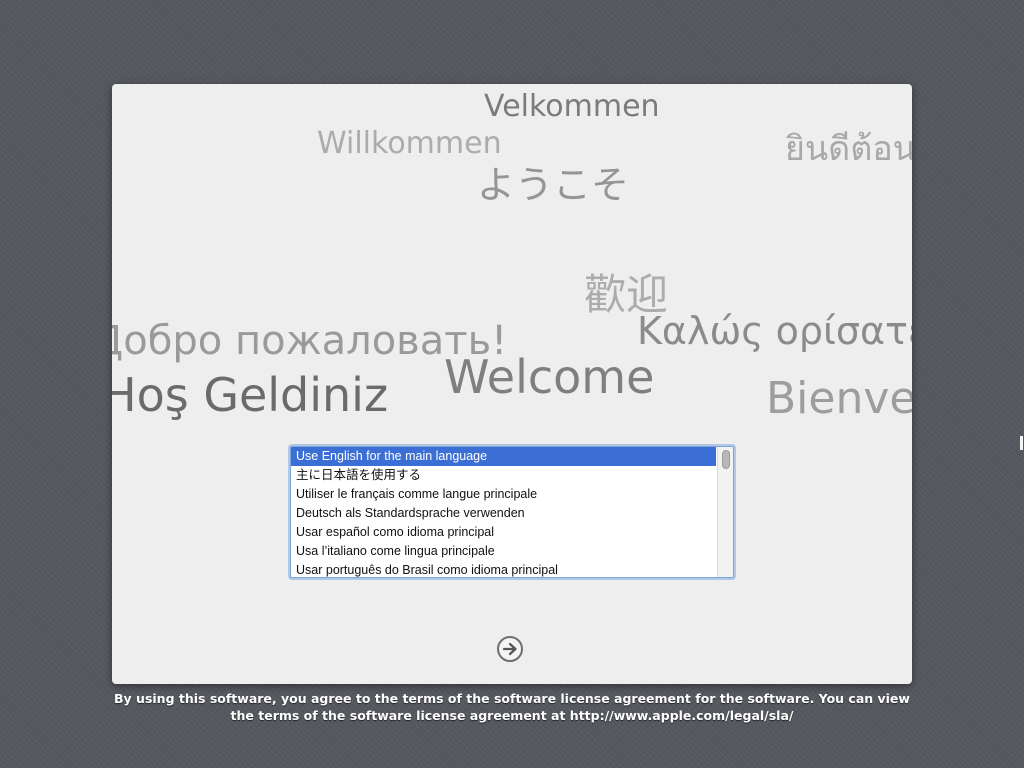  I want to click on arrow-right-circle-icon, so click(510, 649).